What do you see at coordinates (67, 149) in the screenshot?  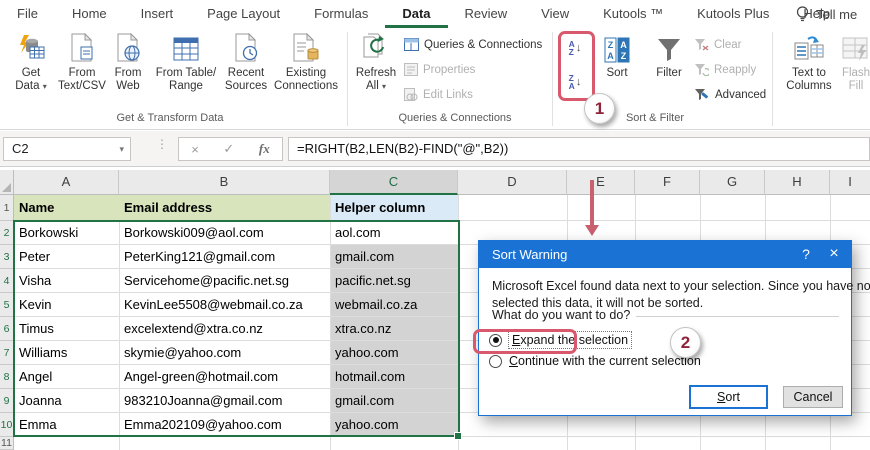 I see `name-box: C2 ▾` at bounding box center [67, 149].